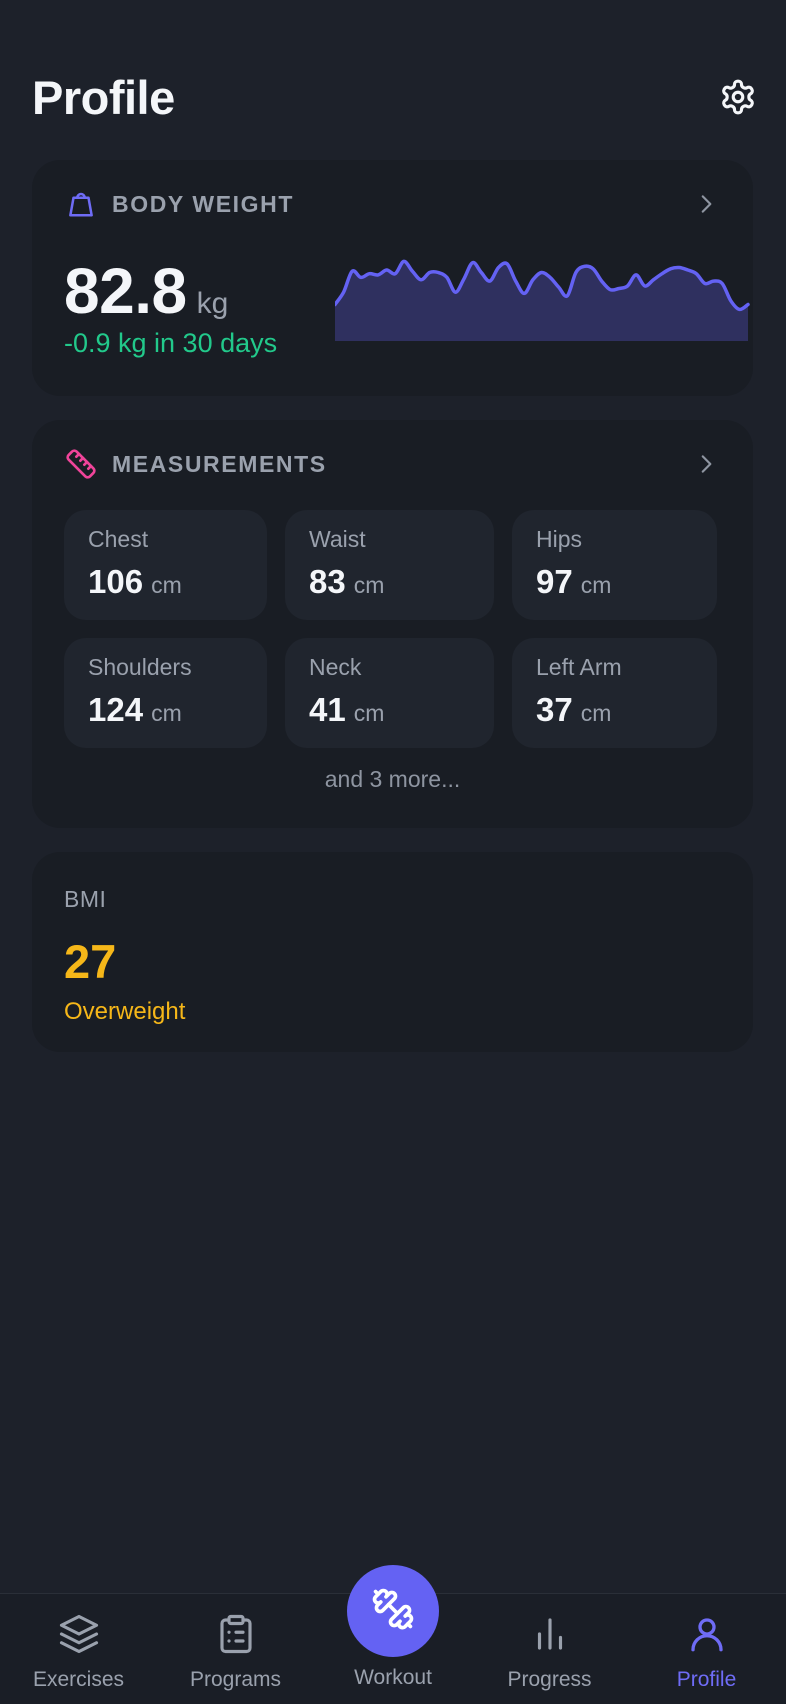 The height and width of the screenshot is (1704, 786). What do you see at coordinates (327, 581) in the screenshot?
I see `measurement-value: 83` at bounding box center [327, 581].